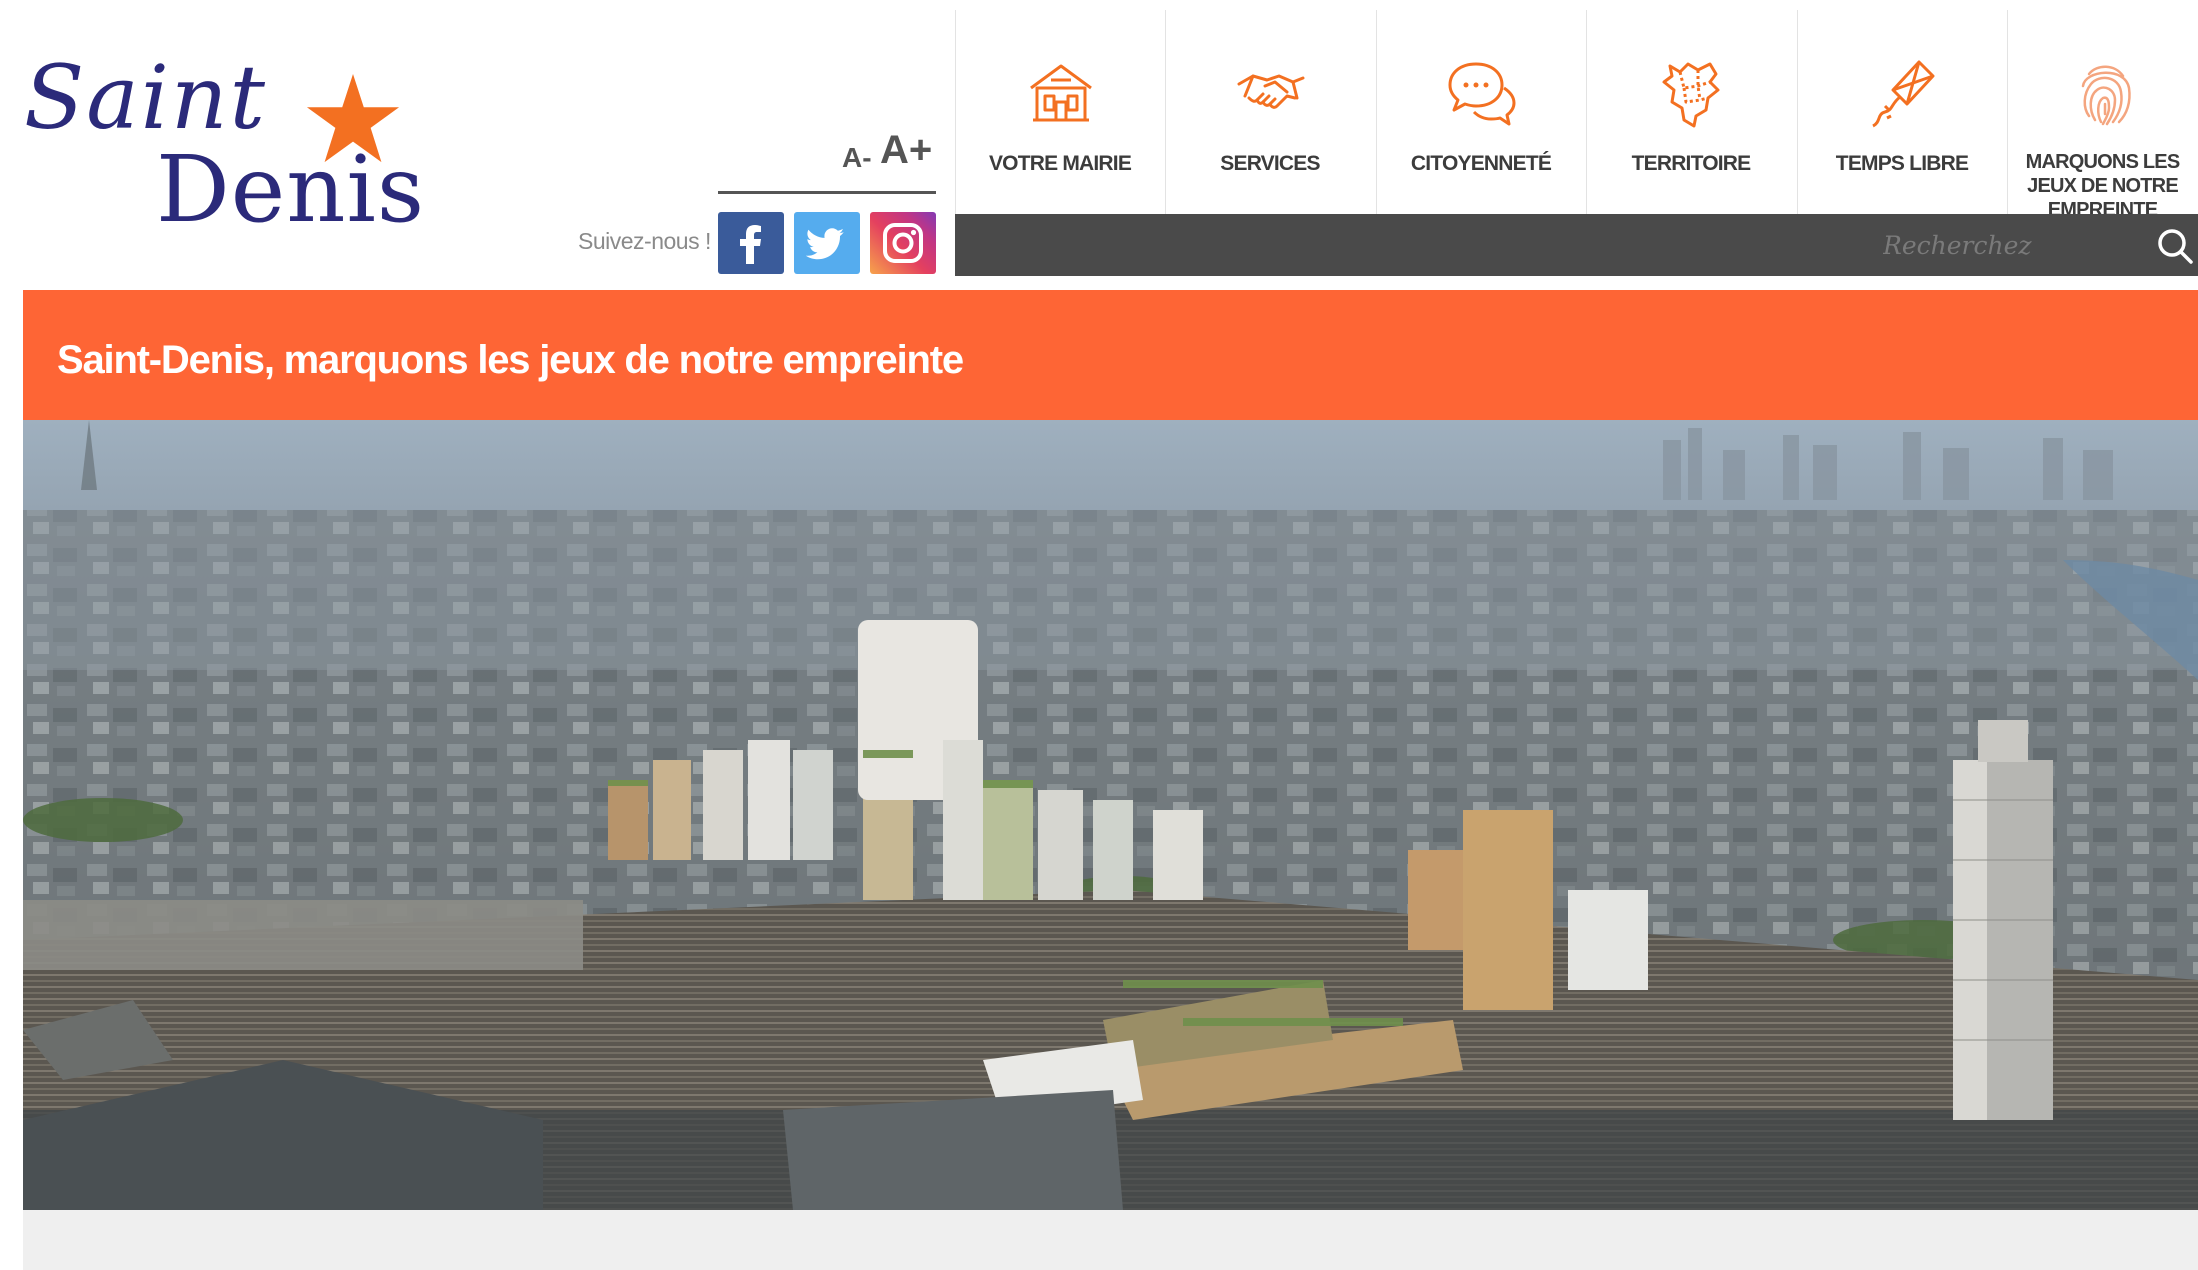  What do you see at coordinates (644, 241) in the screenshot?
I see `follow-us-label: Suivez-nous !` at bounding box center [644, 241].